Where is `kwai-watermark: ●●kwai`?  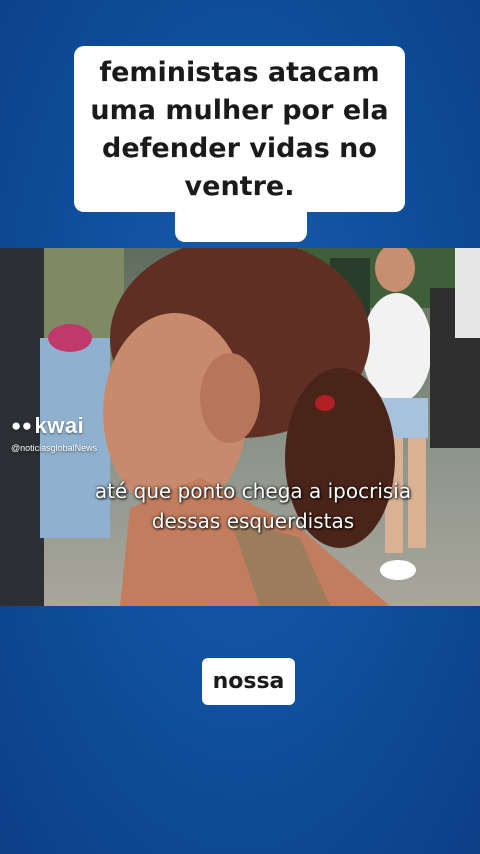
kwai-watermark: ●●kwai is located at coordinates (47, 426).